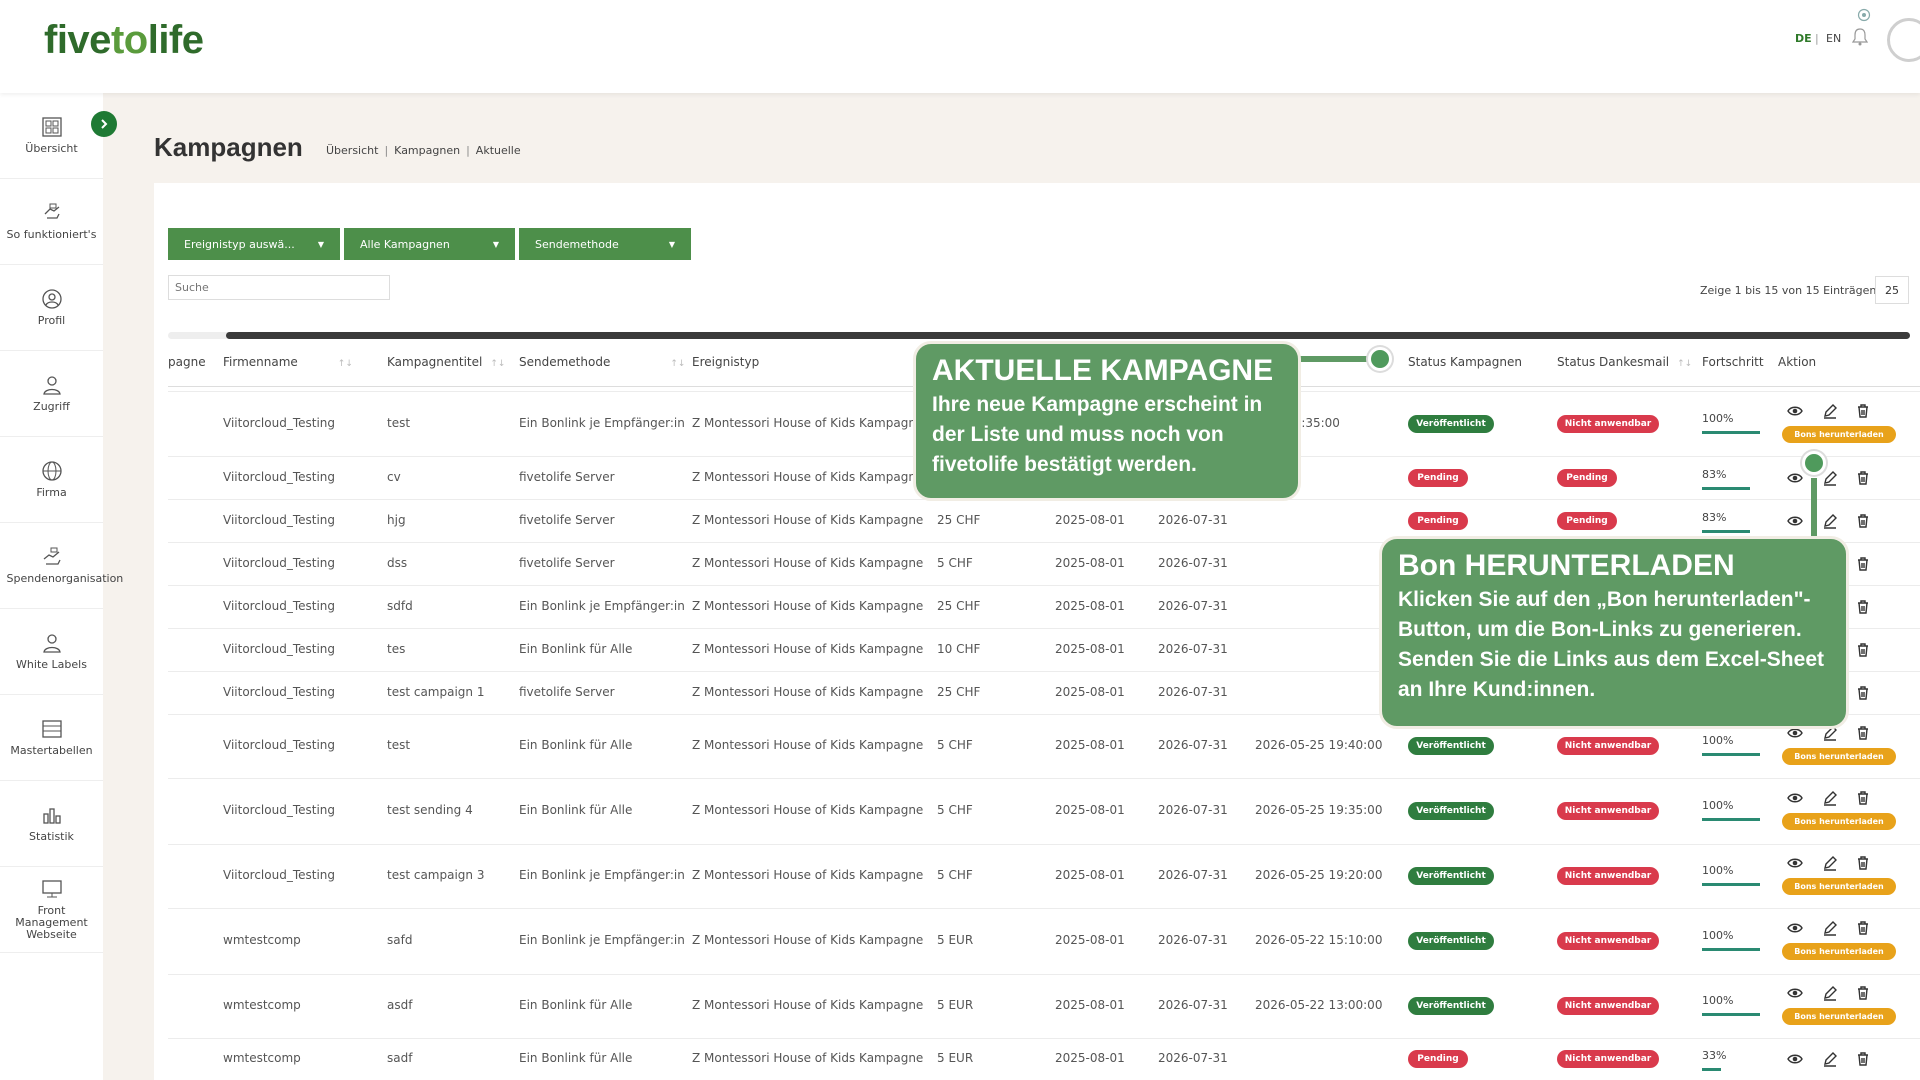 The image size is (1920, 1080). I want to click on settings-icon, so click(1864, 15).